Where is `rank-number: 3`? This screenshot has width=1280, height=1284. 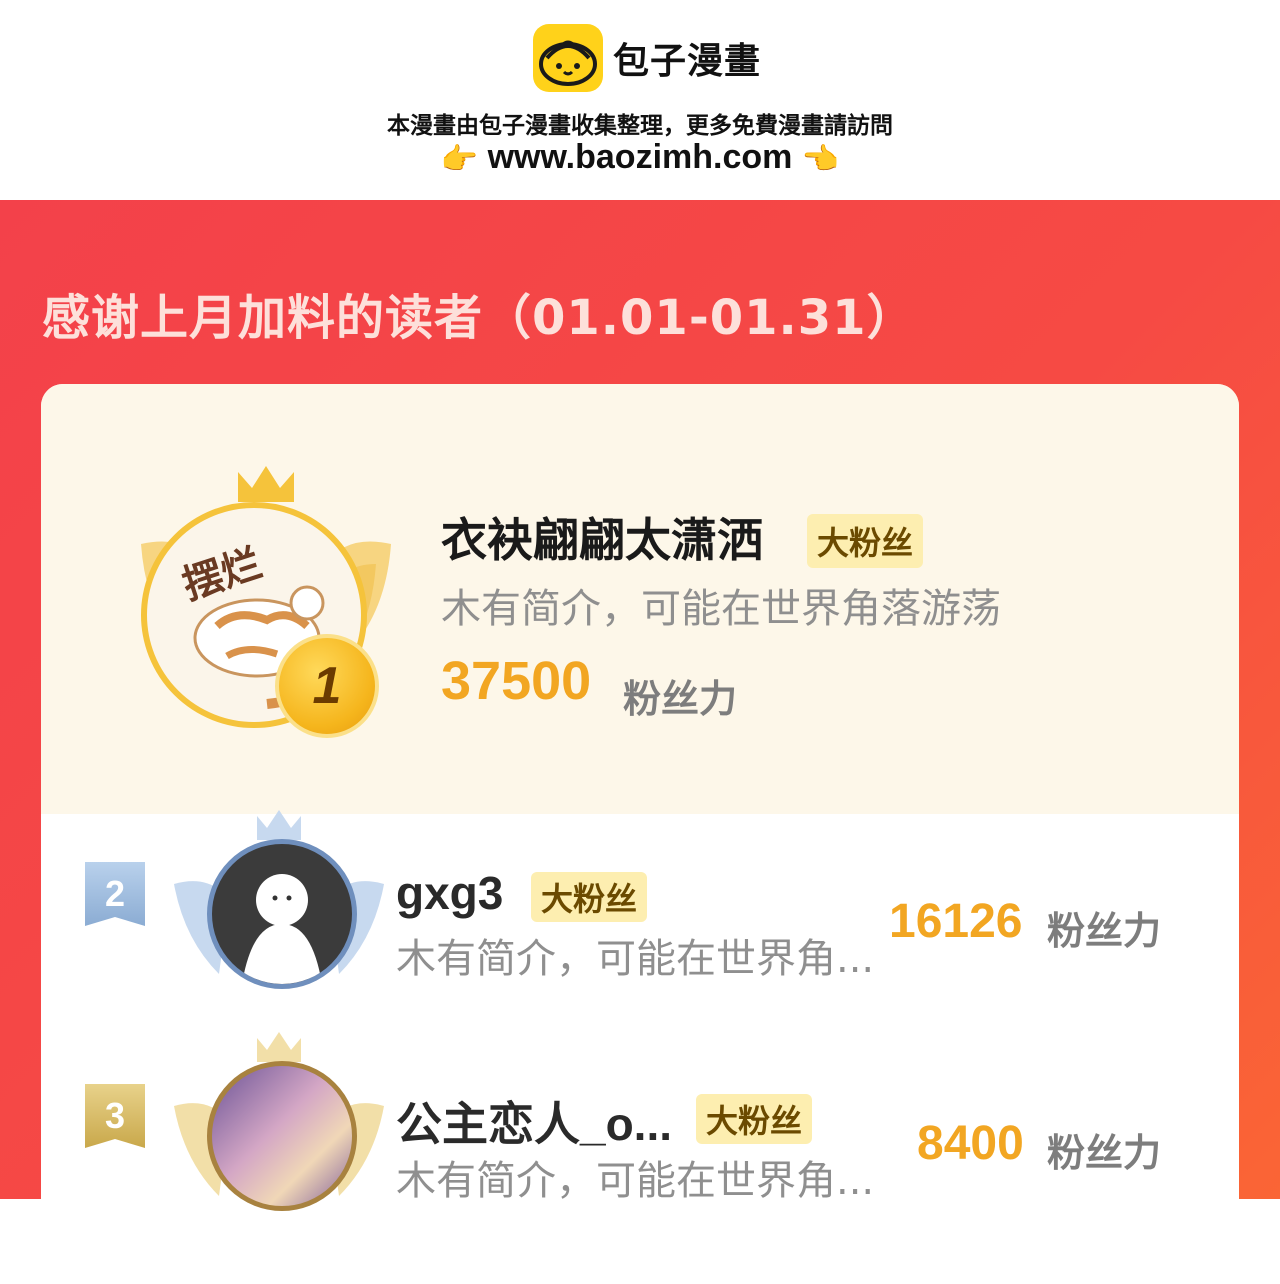
rank-number: 3 is located at coordinates (115, 1115).